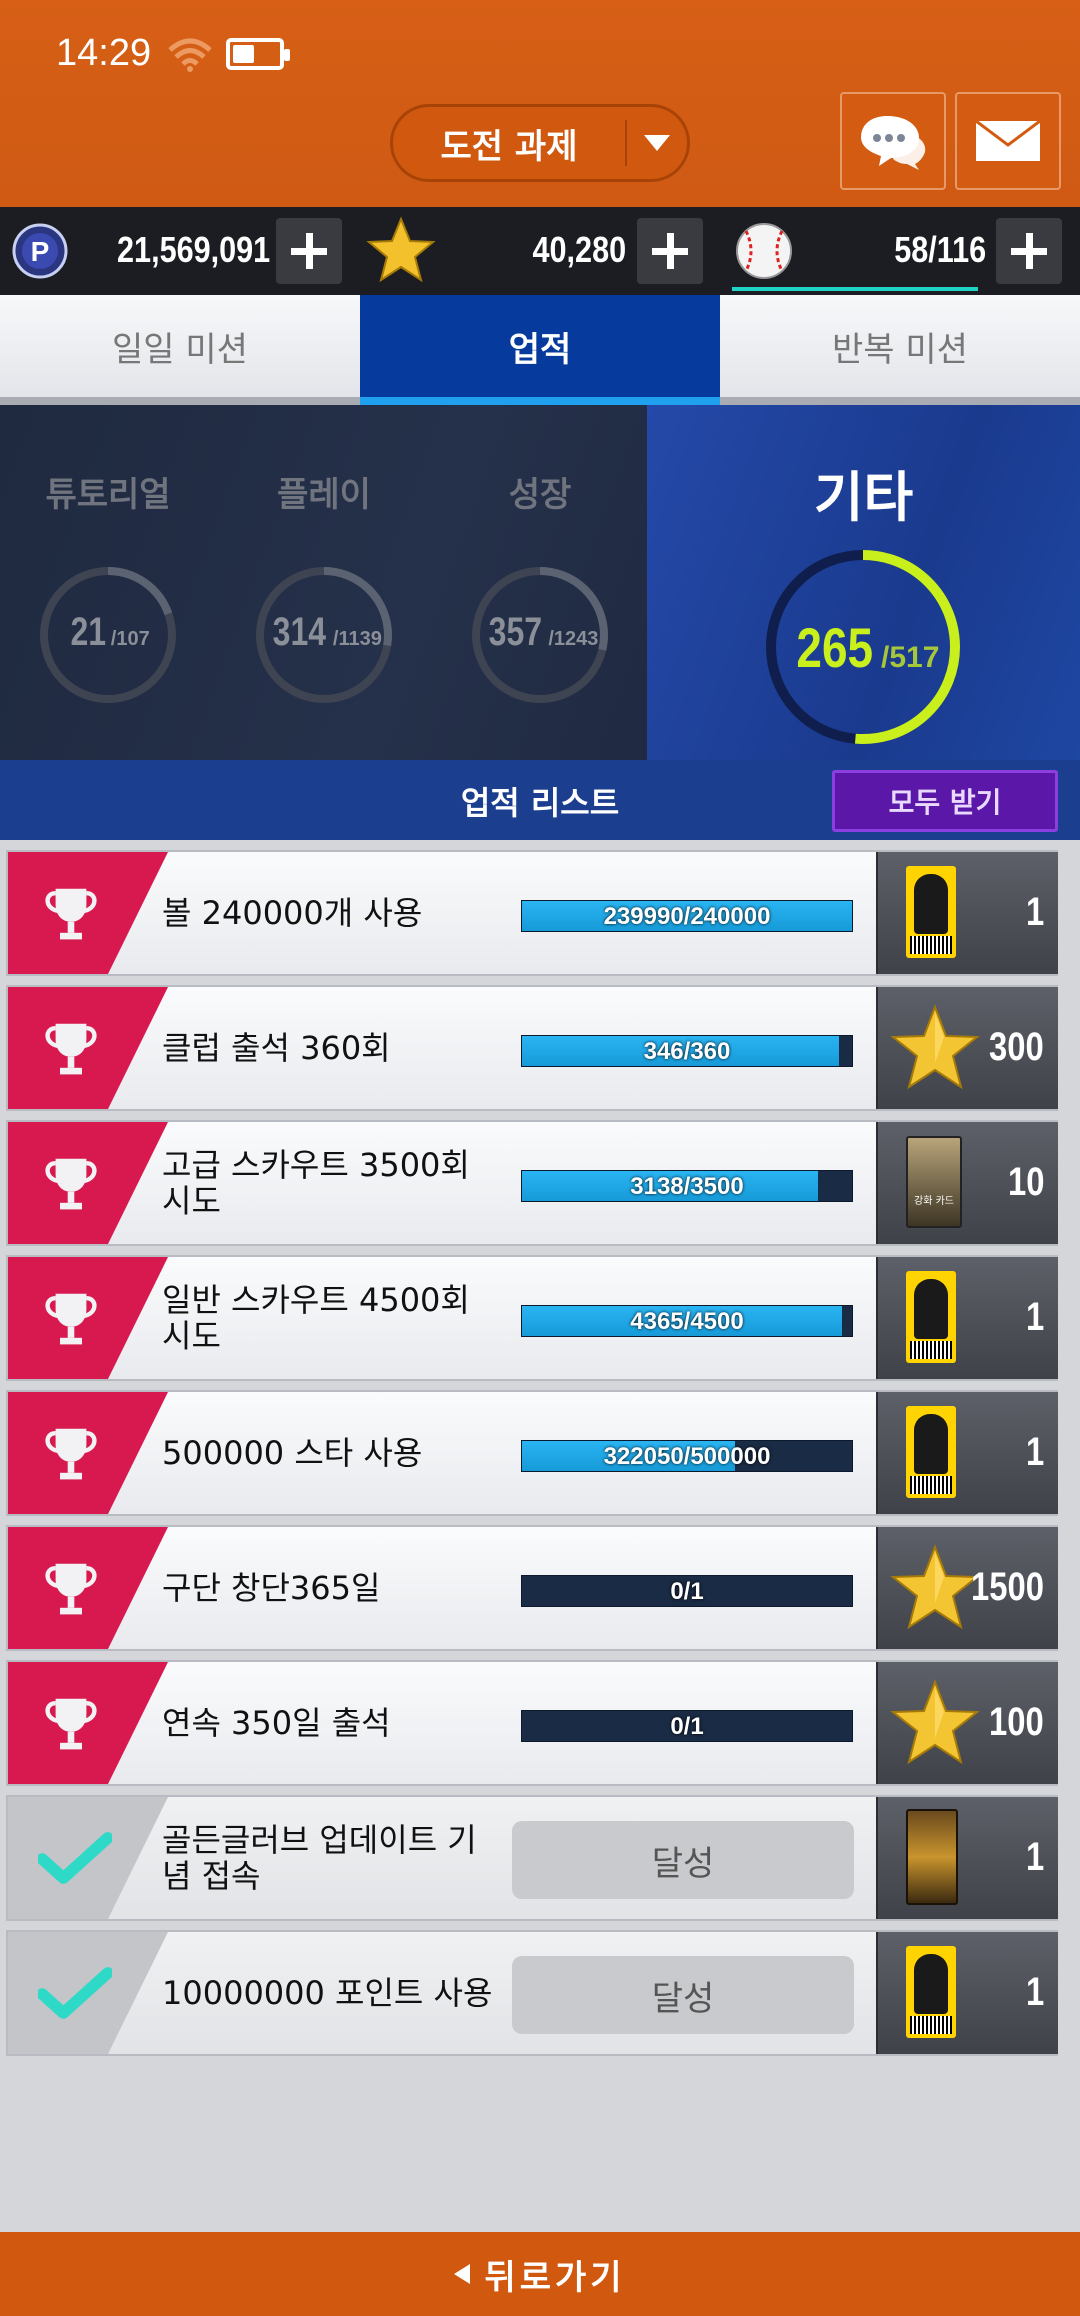 The width and height of the screenshot is (1080, 2316). What do you see at coordinates (1016, 1047) in the screenshot?
I see `reward-amount: 300` at bounding box center [1016, 1047].